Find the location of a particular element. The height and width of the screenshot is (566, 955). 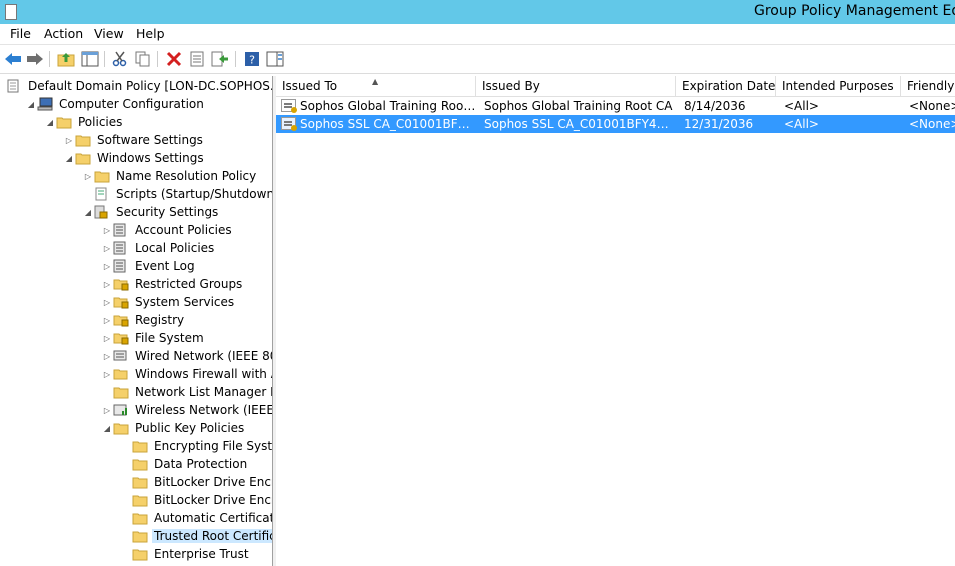

menu-action: Action is located at coordinates (63, 33).